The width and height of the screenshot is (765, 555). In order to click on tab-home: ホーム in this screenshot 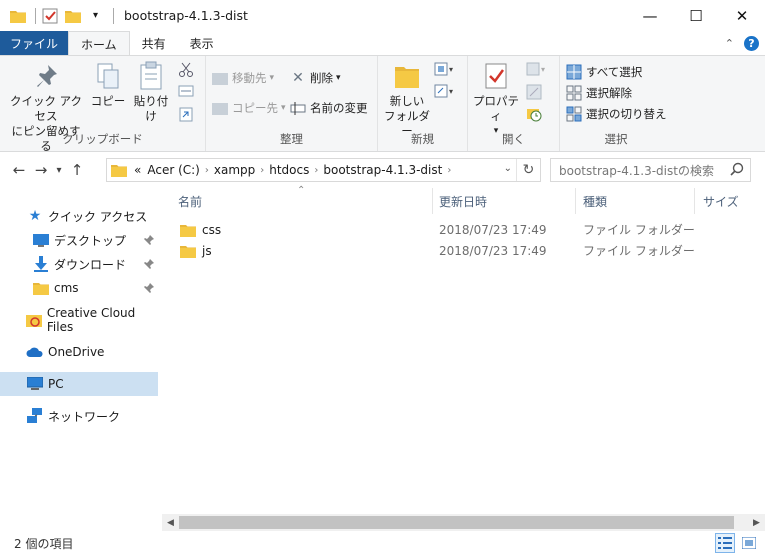, I will do `click(99, 43)`.